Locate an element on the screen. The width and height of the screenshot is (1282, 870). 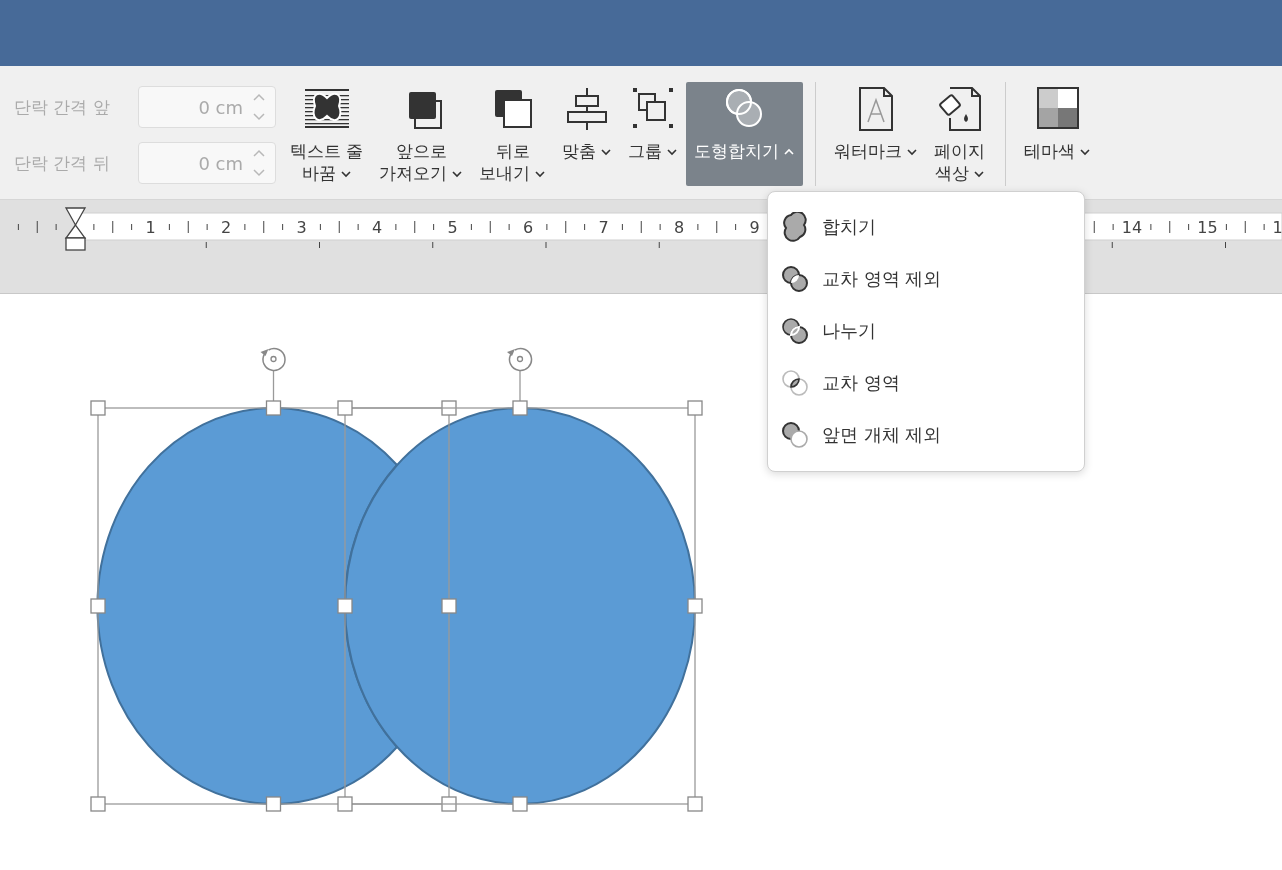
ruler-number: 3 is located at coordinates (301, 227).